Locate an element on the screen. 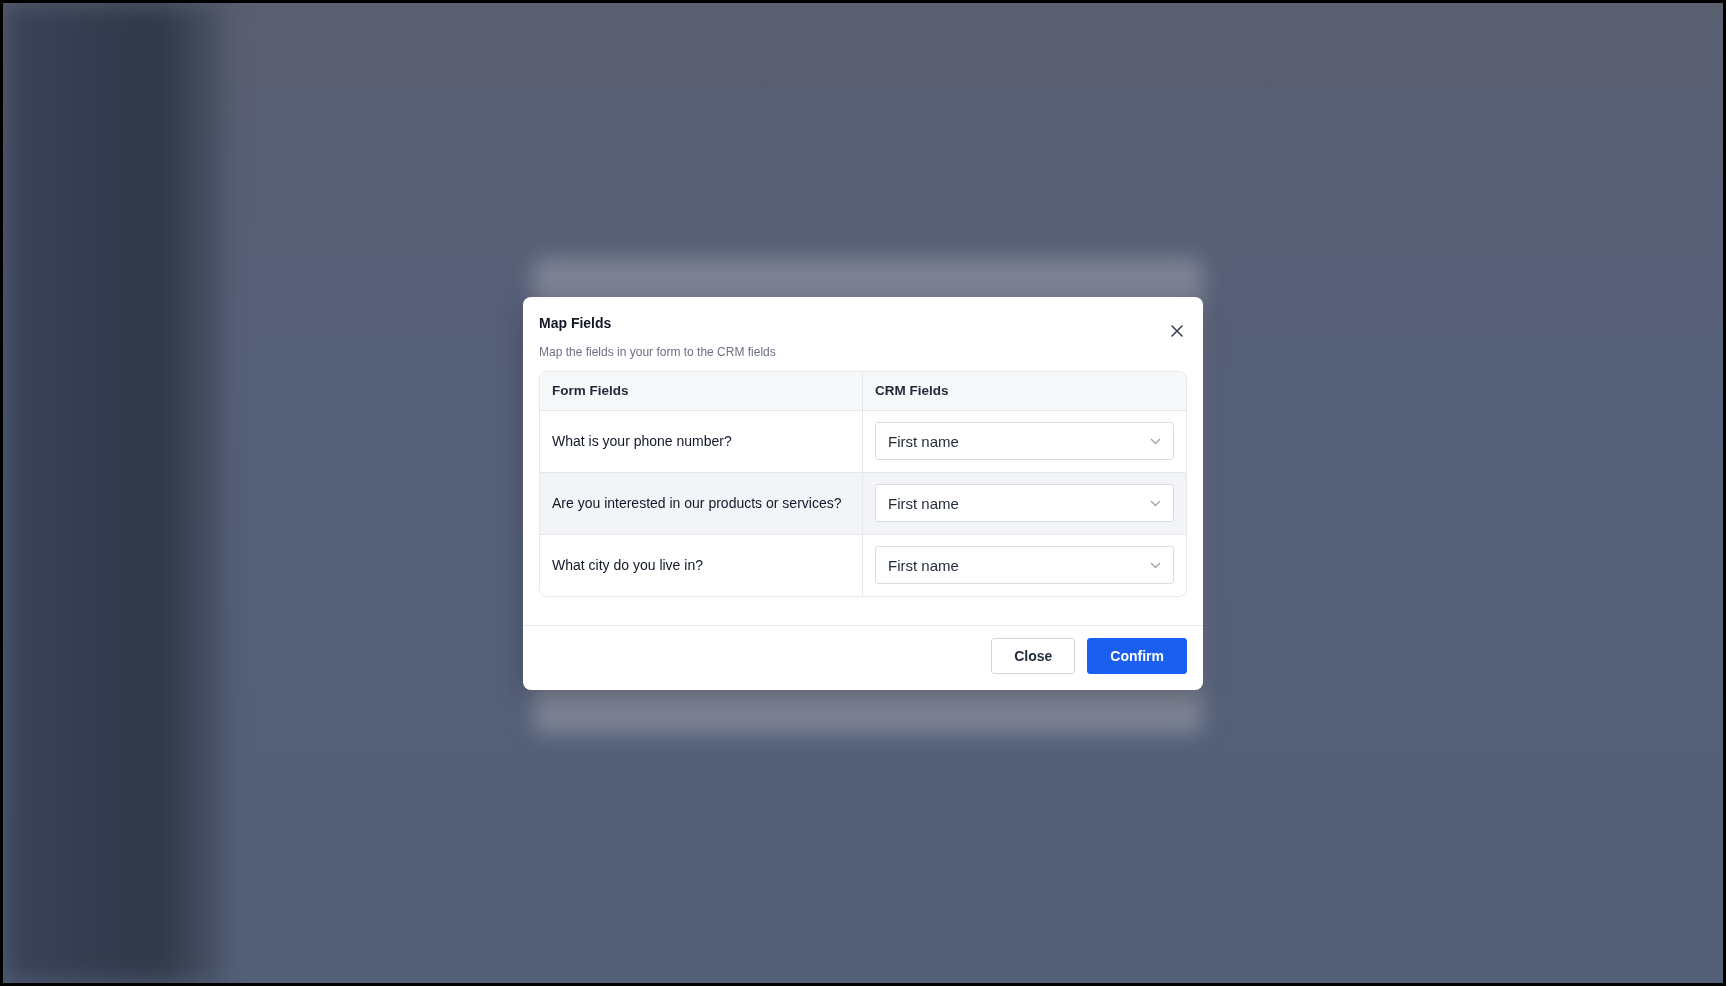 This screenshot has height=986, width=1726. column-header: CRM Fields is located at coordinates (1024, 390).